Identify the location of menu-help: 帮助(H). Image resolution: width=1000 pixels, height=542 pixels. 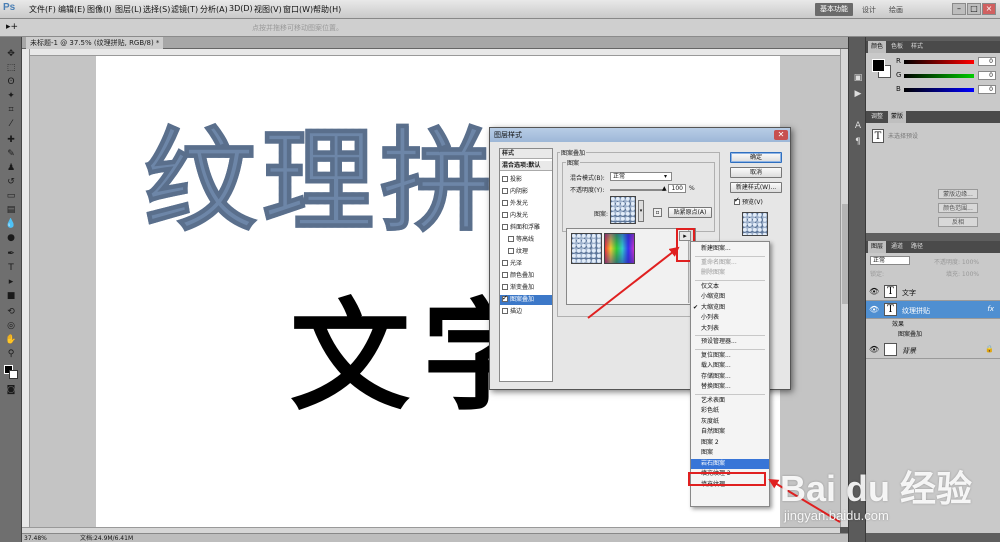
(327, 9).